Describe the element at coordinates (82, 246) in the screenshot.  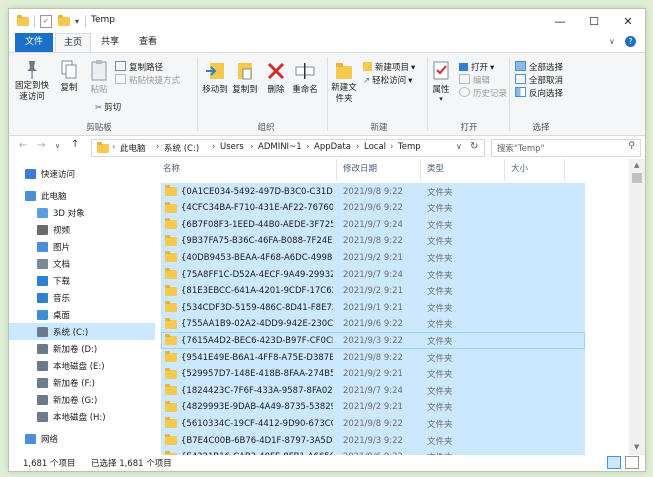
I see `sidebar-item: 图片` at that location.